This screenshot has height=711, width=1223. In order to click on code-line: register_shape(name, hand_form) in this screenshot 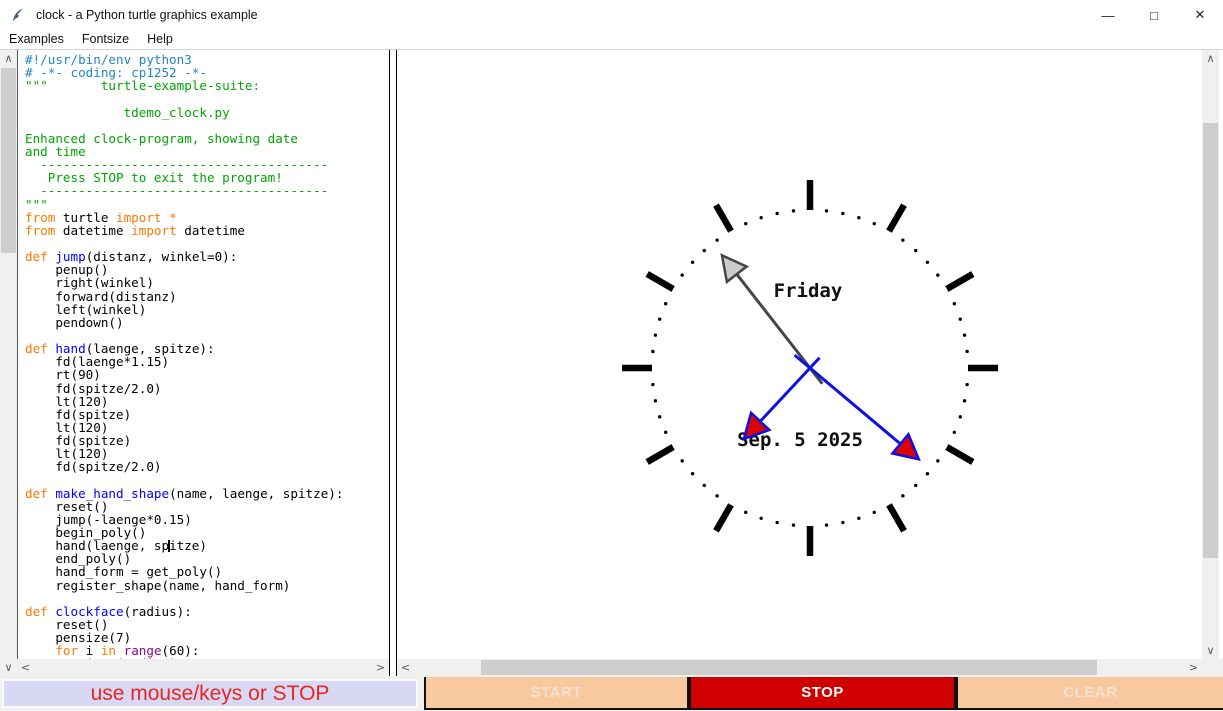, I will do `click(158, 585)`.